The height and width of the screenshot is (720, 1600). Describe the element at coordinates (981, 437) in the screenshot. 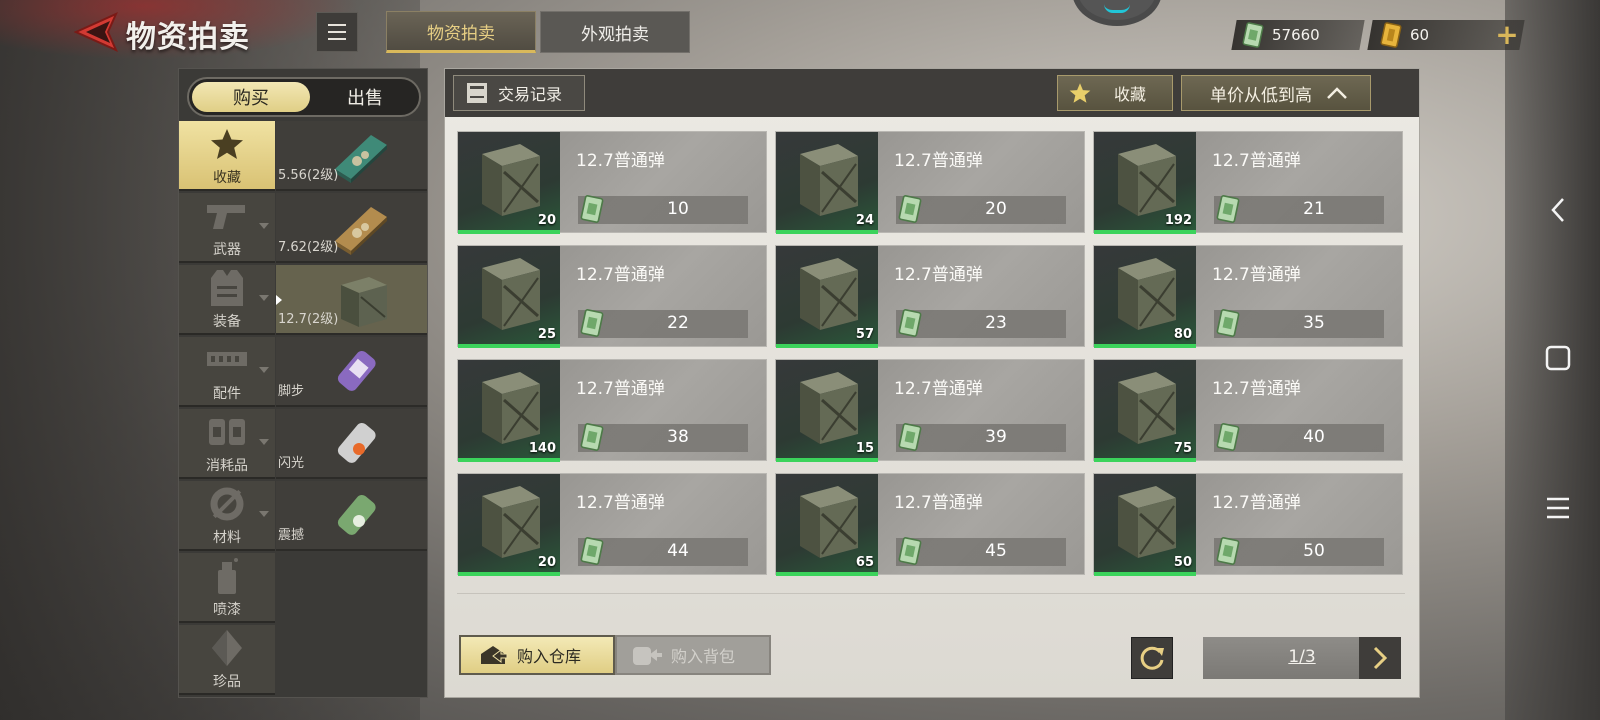

I see `price-field: 39` at that location.